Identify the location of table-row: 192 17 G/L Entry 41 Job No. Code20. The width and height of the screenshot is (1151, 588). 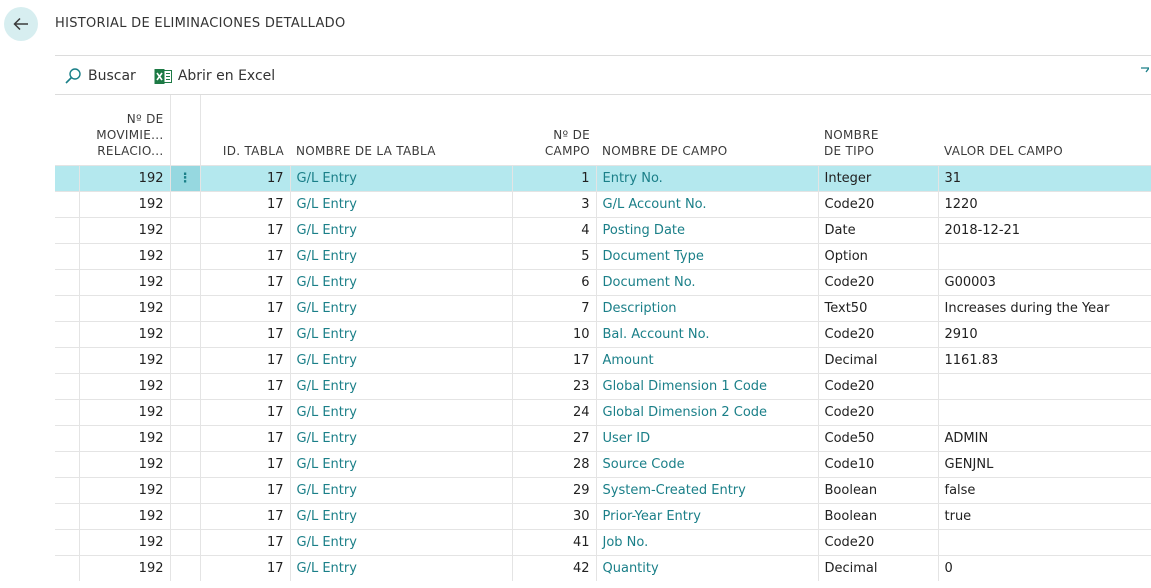
(603, 542).